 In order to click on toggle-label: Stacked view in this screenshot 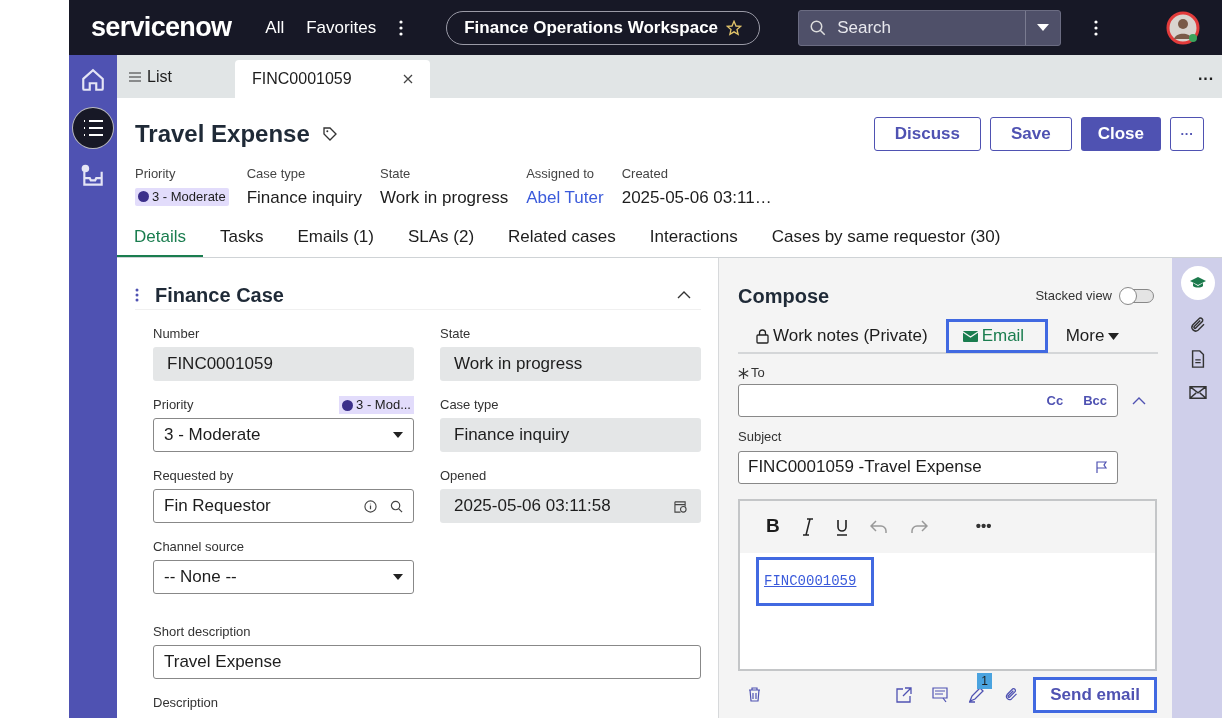, I will do `click(1073, 296)`.